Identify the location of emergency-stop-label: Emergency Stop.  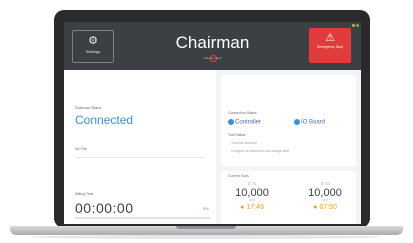
(330, 47).